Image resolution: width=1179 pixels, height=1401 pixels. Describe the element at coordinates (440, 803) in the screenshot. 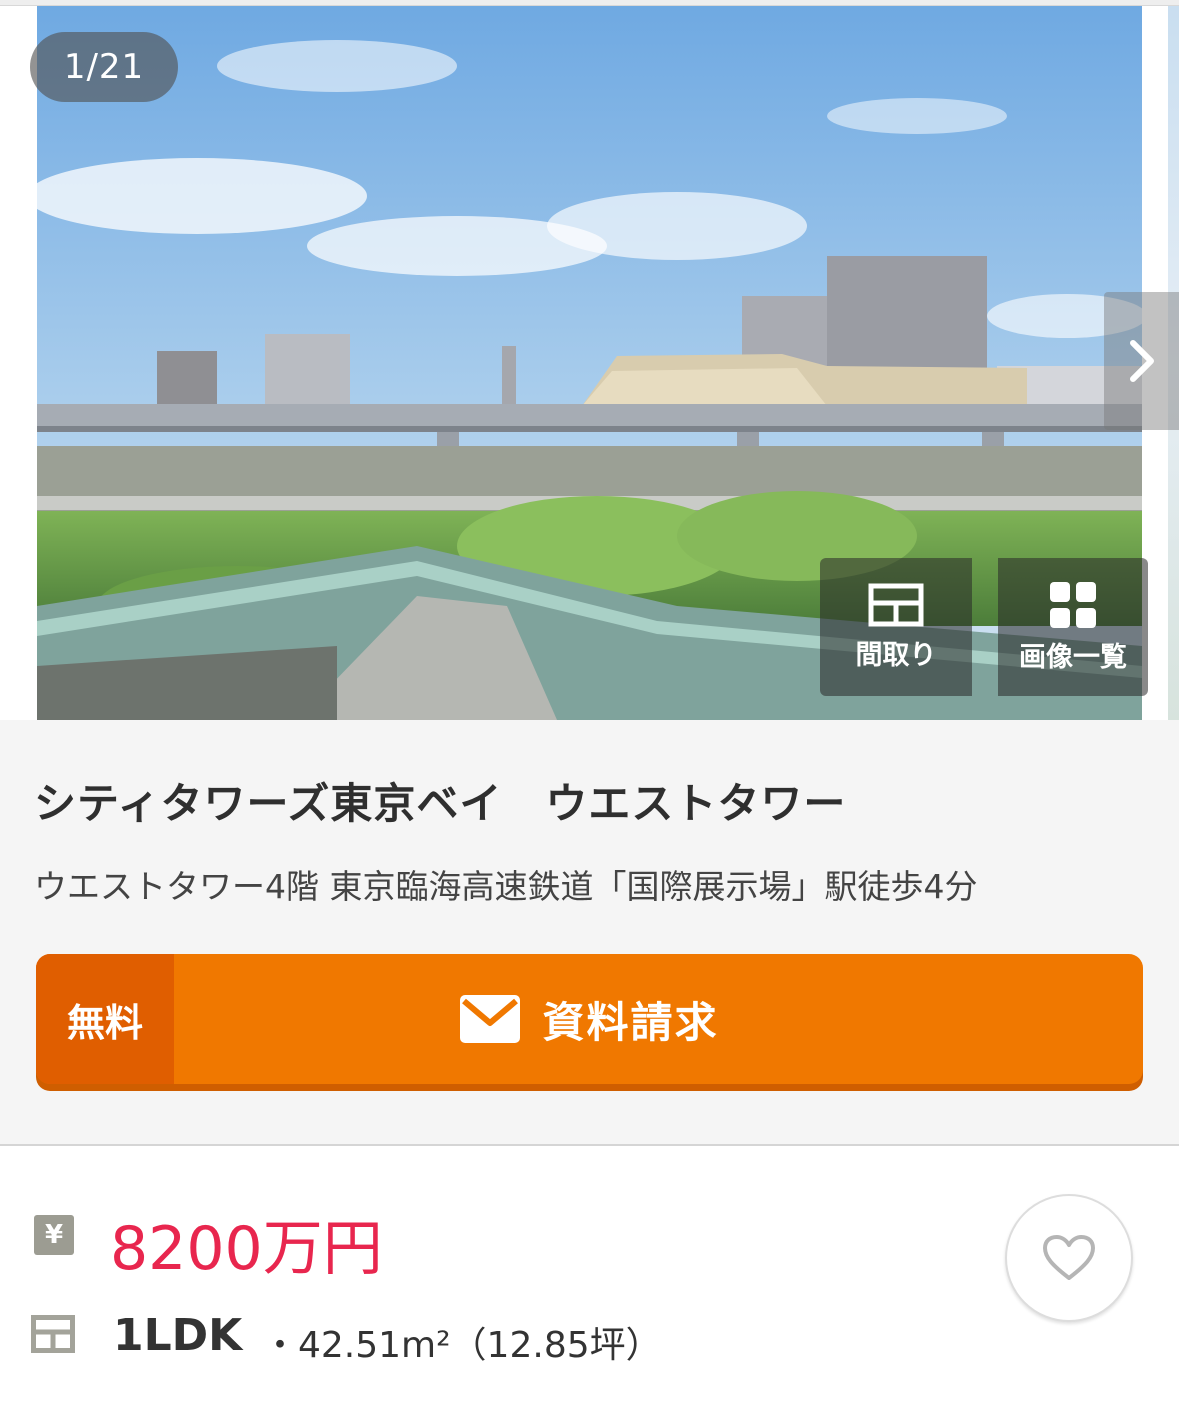

I see `property-title: シティタワーズ東京ベイ ウエストタワー` at that location.